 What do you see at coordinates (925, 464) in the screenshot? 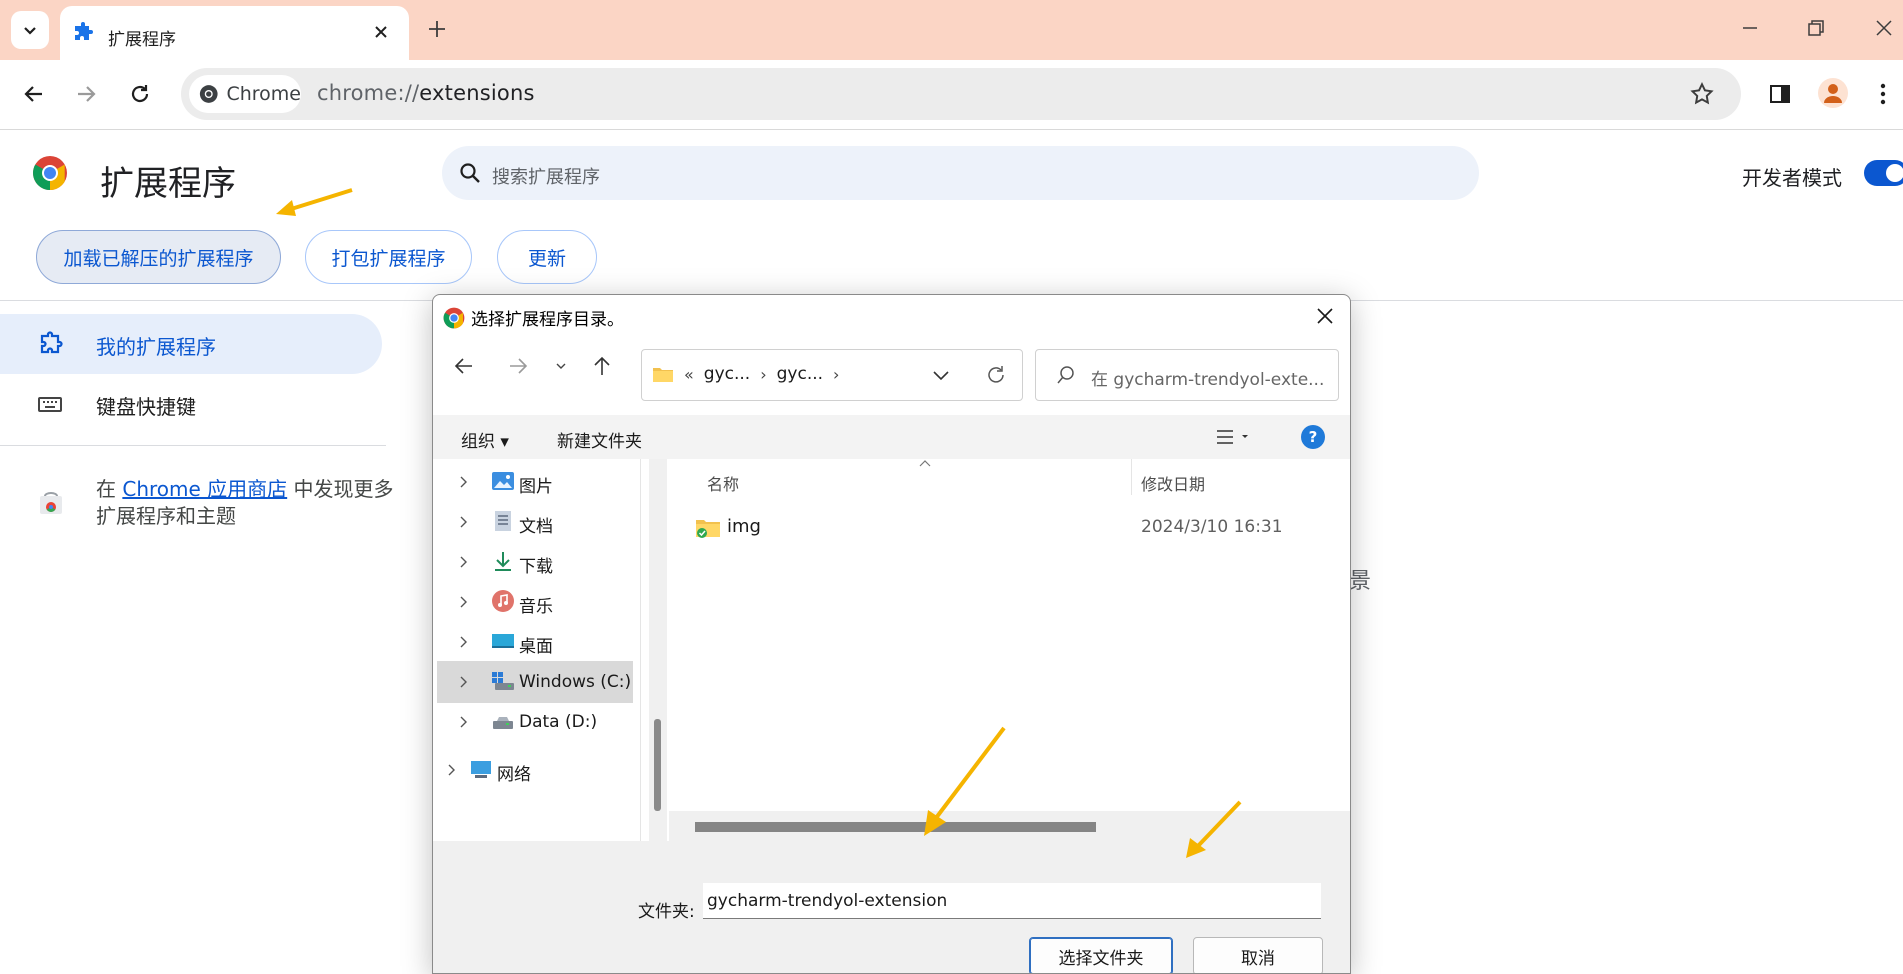
I see `sort-ascending-icon` at bounding box center [925, 464].